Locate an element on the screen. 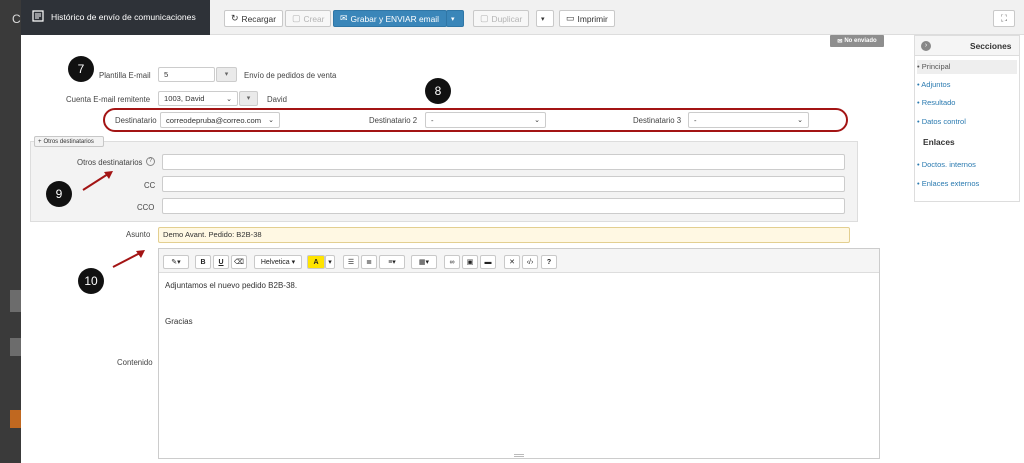  destinatario2-select: - ⌄ is located at coordinates (485, 120).